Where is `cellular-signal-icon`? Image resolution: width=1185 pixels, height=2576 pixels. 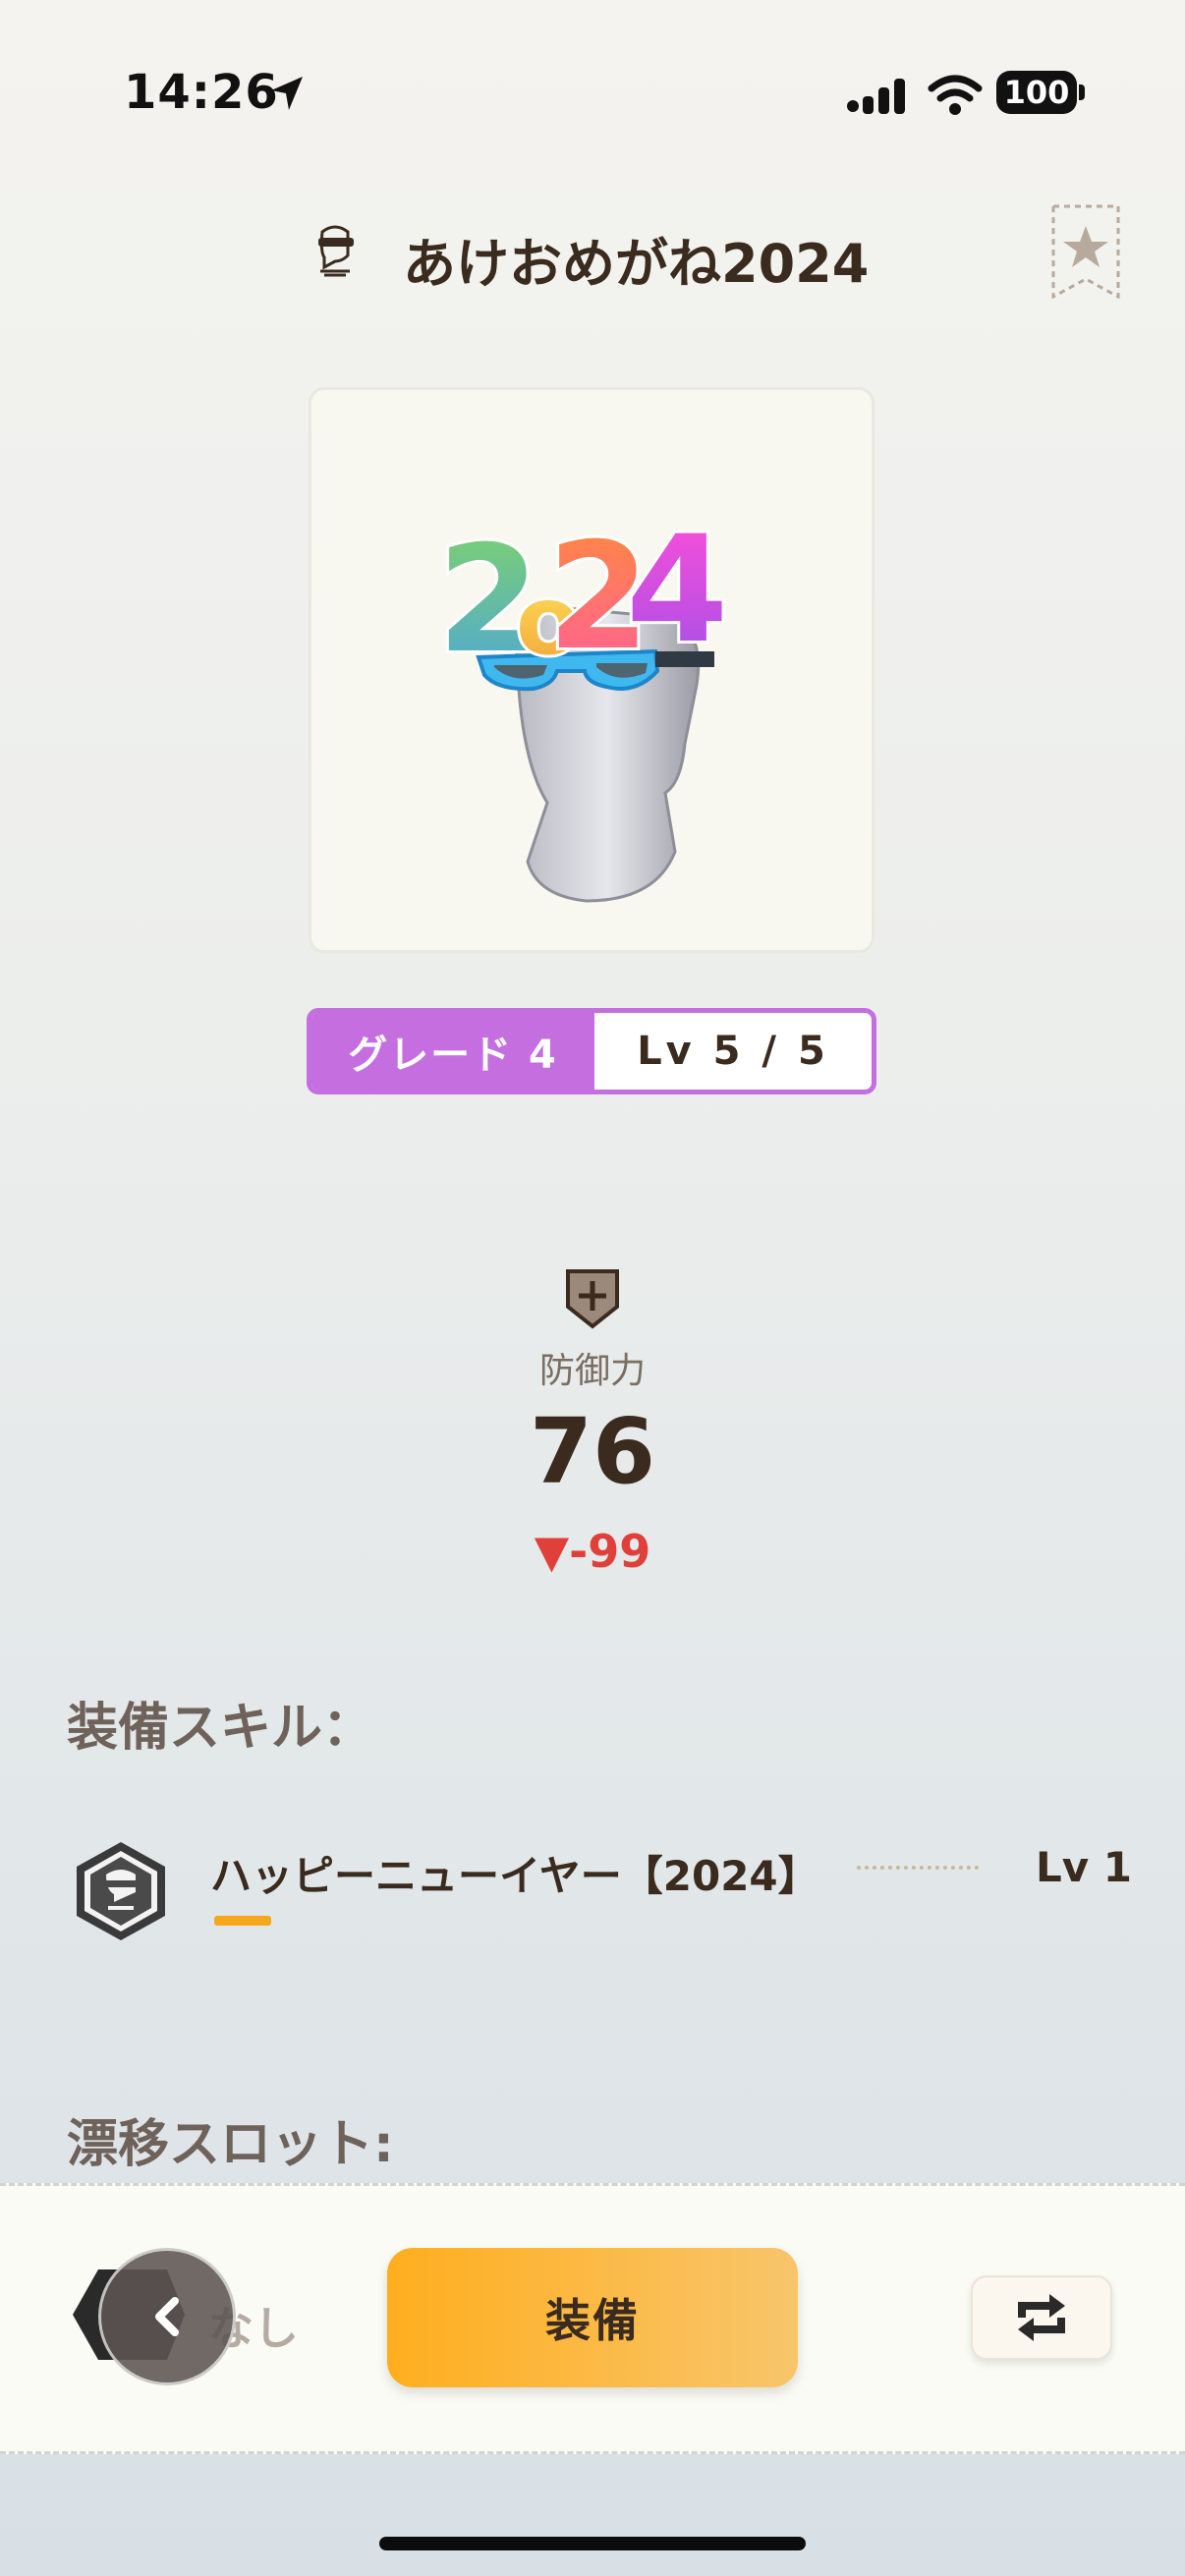
cellular-signal-icon is located at coordinates (876, 96).